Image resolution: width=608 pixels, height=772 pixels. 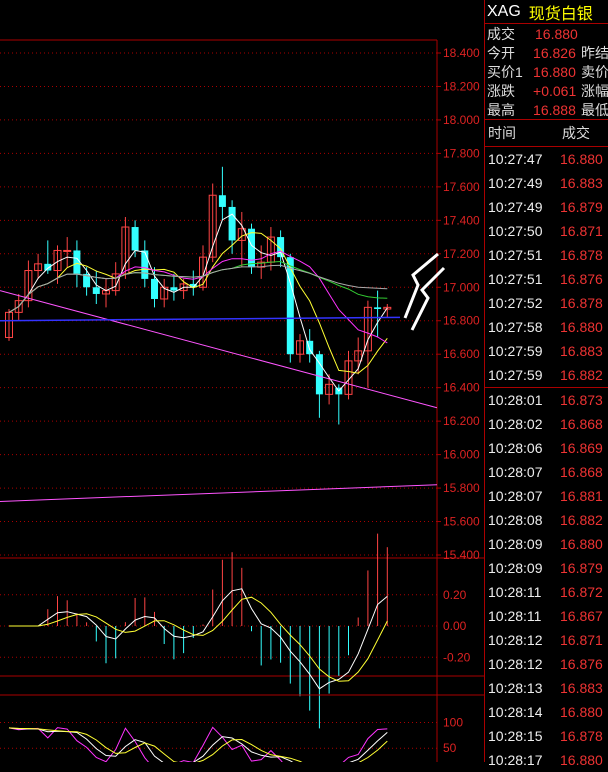 I want to click on tick-row: 10:27:49 16.883, so click(x=546, y=183).